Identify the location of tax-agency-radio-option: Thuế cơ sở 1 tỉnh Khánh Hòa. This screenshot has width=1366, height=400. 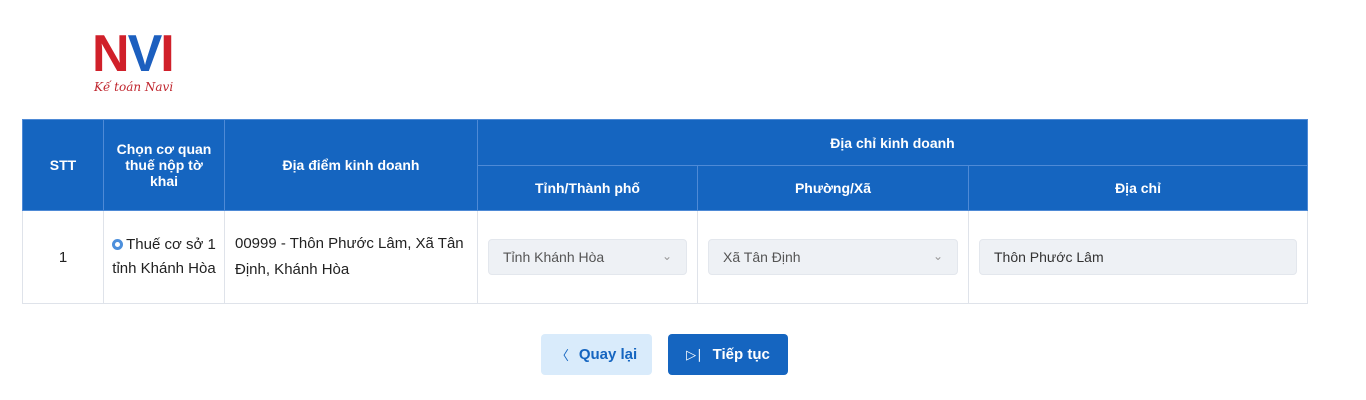
(164, 257).